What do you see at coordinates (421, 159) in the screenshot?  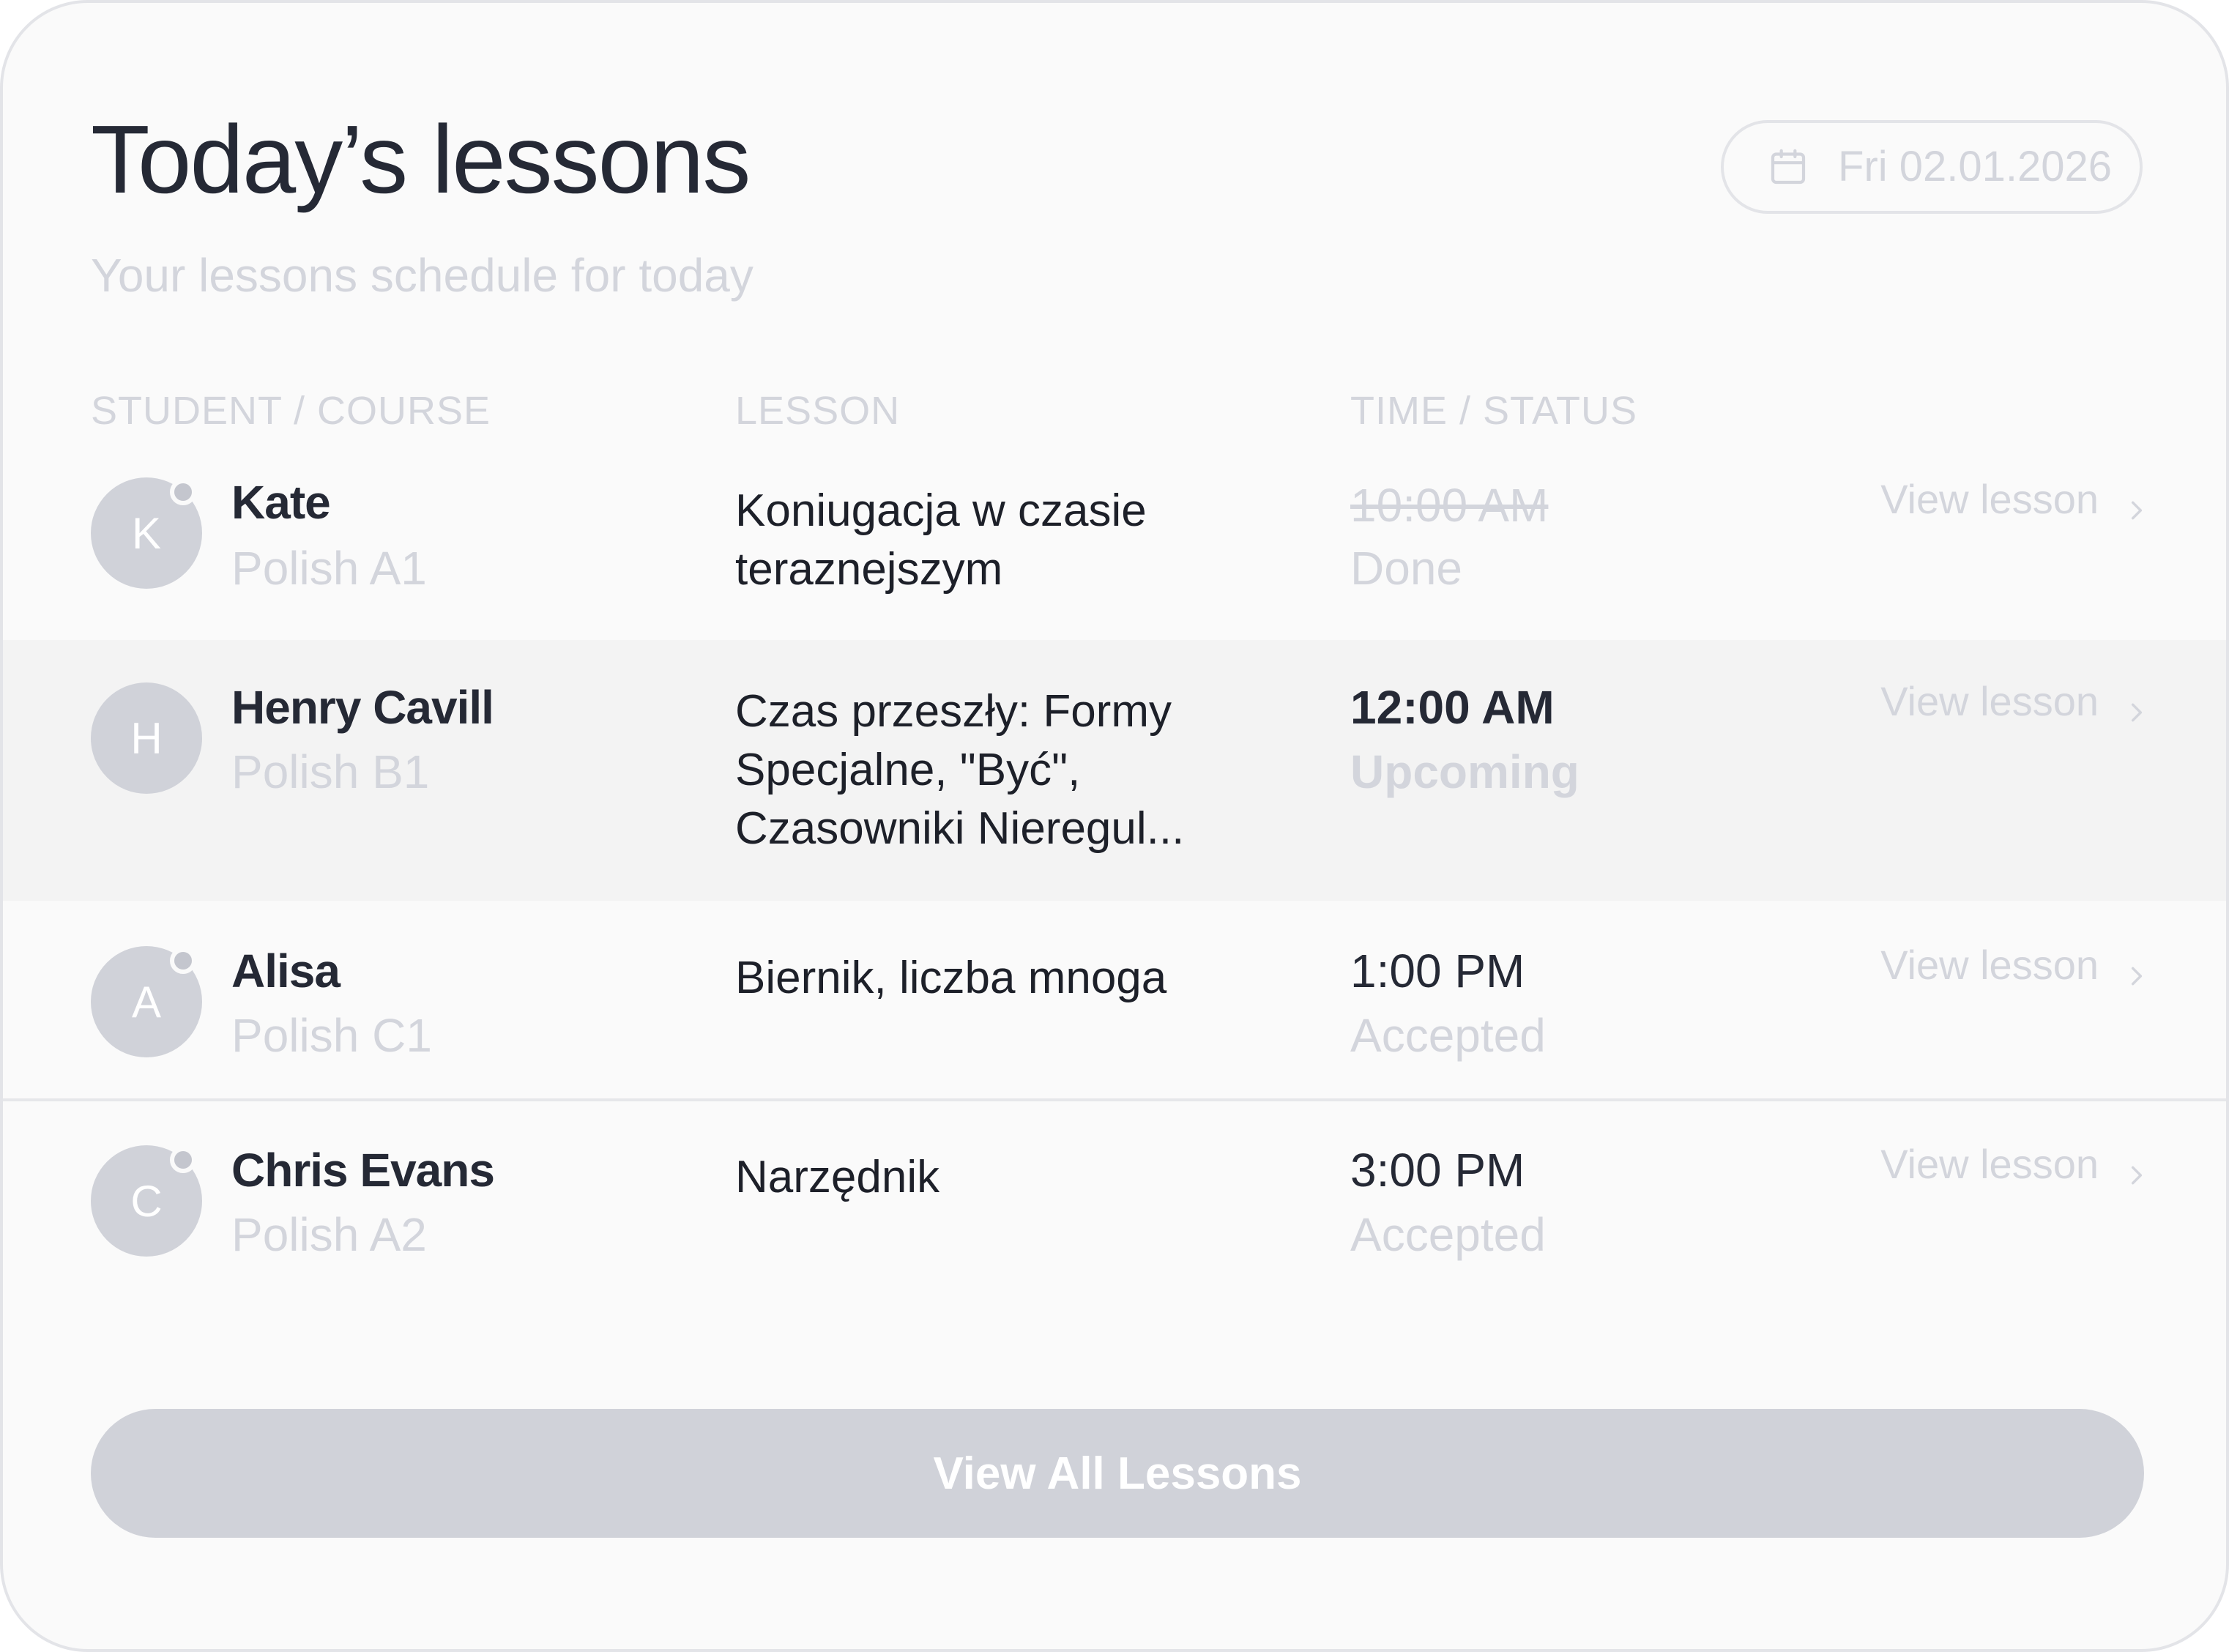 I see `page-title: Today’s lessons` at bounding box center [421, 159].